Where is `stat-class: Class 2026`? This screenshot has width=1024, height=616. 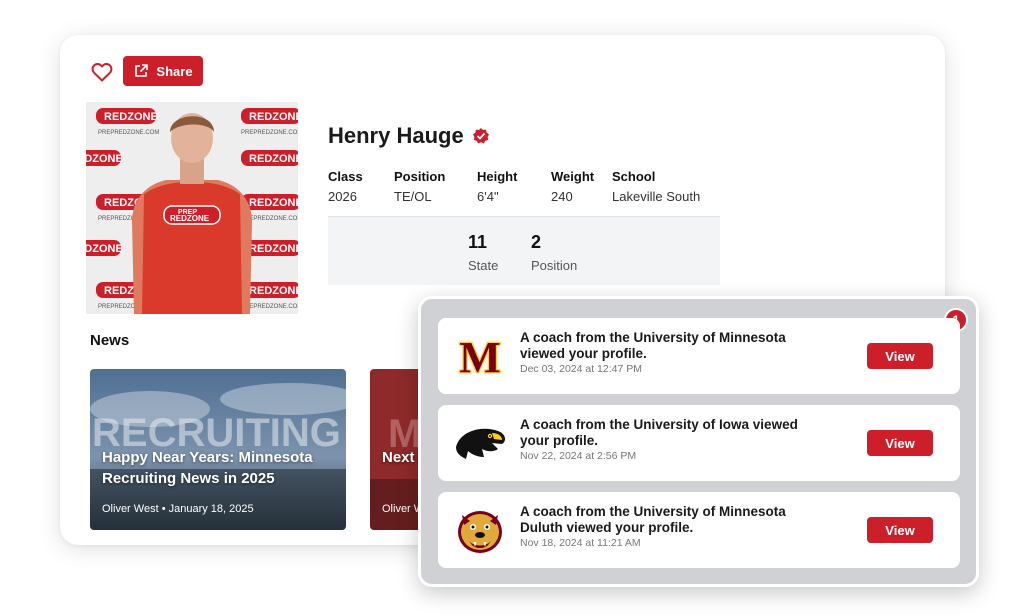
stat-class: Class 2026 is located at coordinates (345, 186).